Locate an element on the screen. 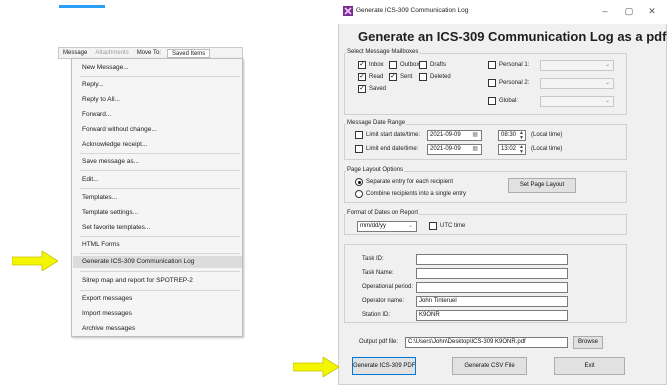  menu-item-generate-ics309: Generate ICS-309 Communication Log is located at coordinates (157, 262).